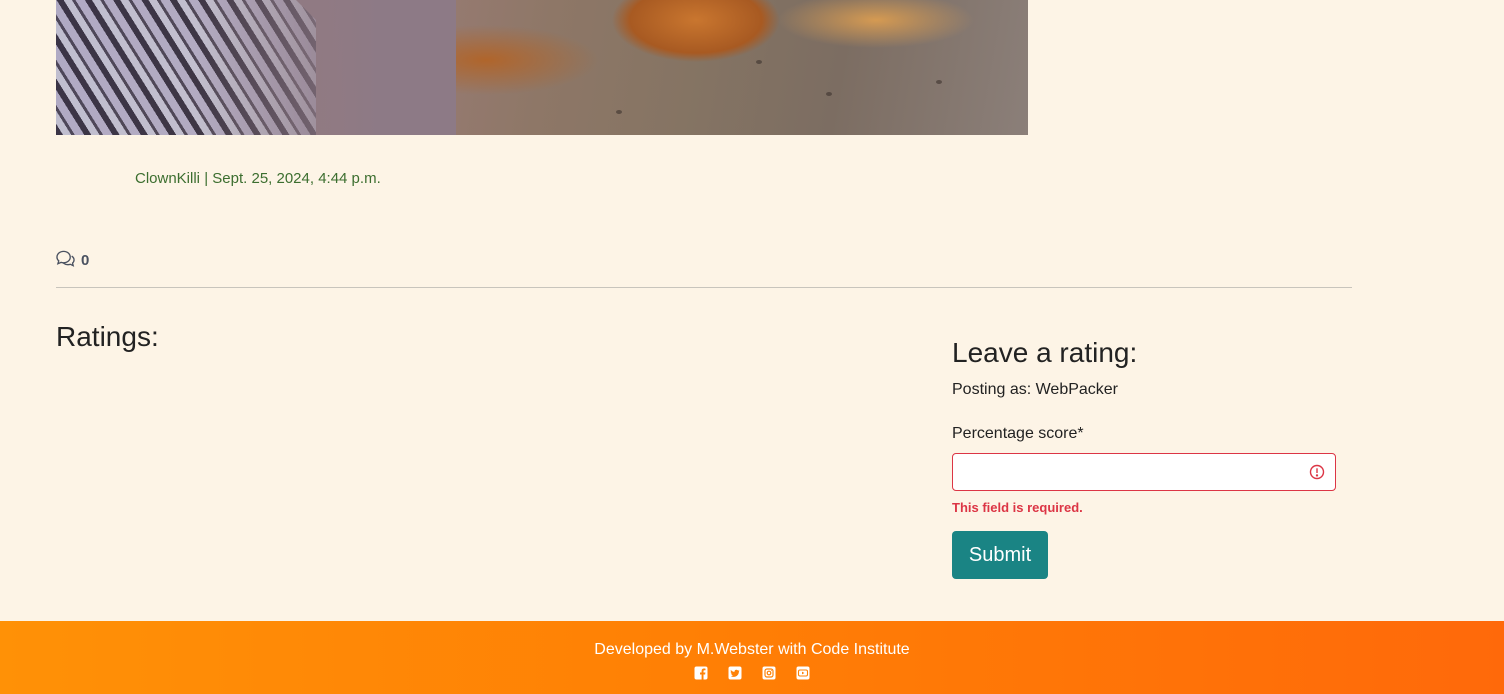 This screenshot has width=1504, height=694. I want to click on twitter-icon, so click(735, 673).